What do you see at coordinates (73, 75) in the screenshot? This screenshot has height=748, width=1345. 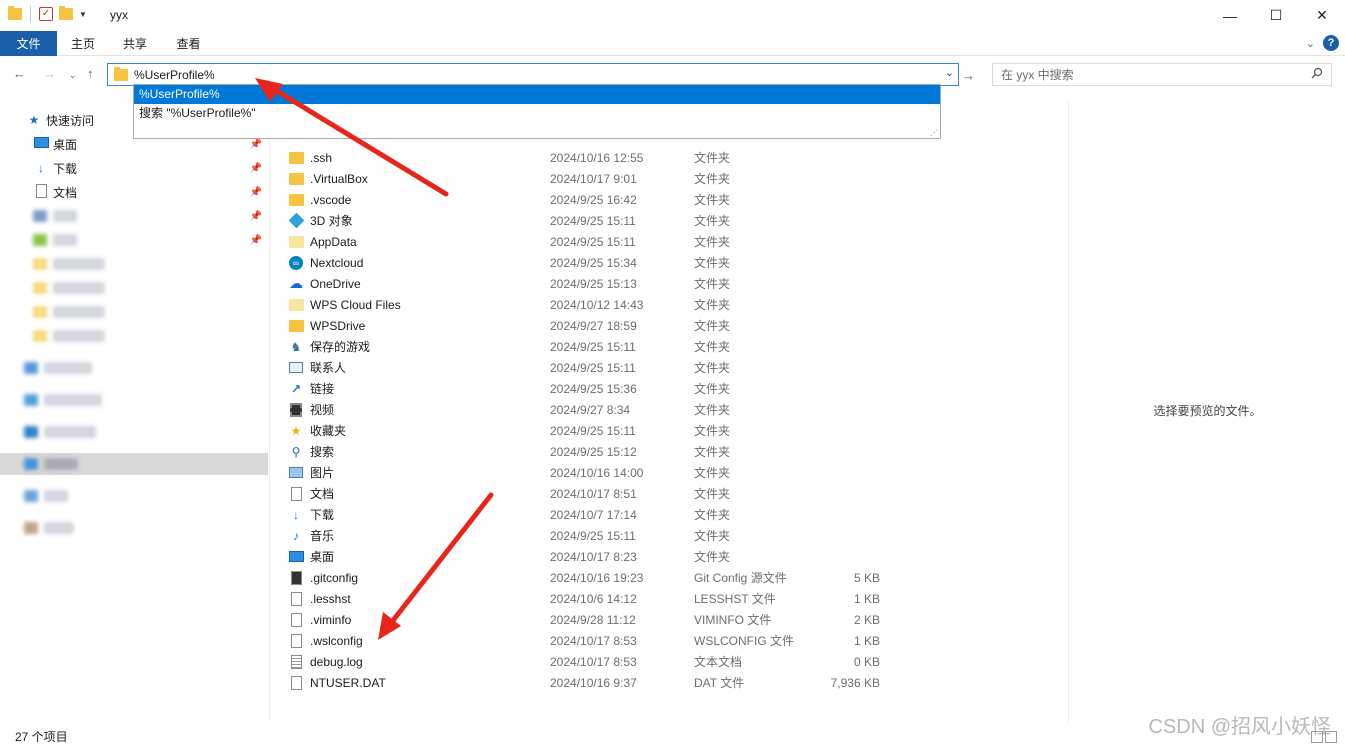 I see `recent-locations-icon: ⌄` at bounding box center [73, 75].